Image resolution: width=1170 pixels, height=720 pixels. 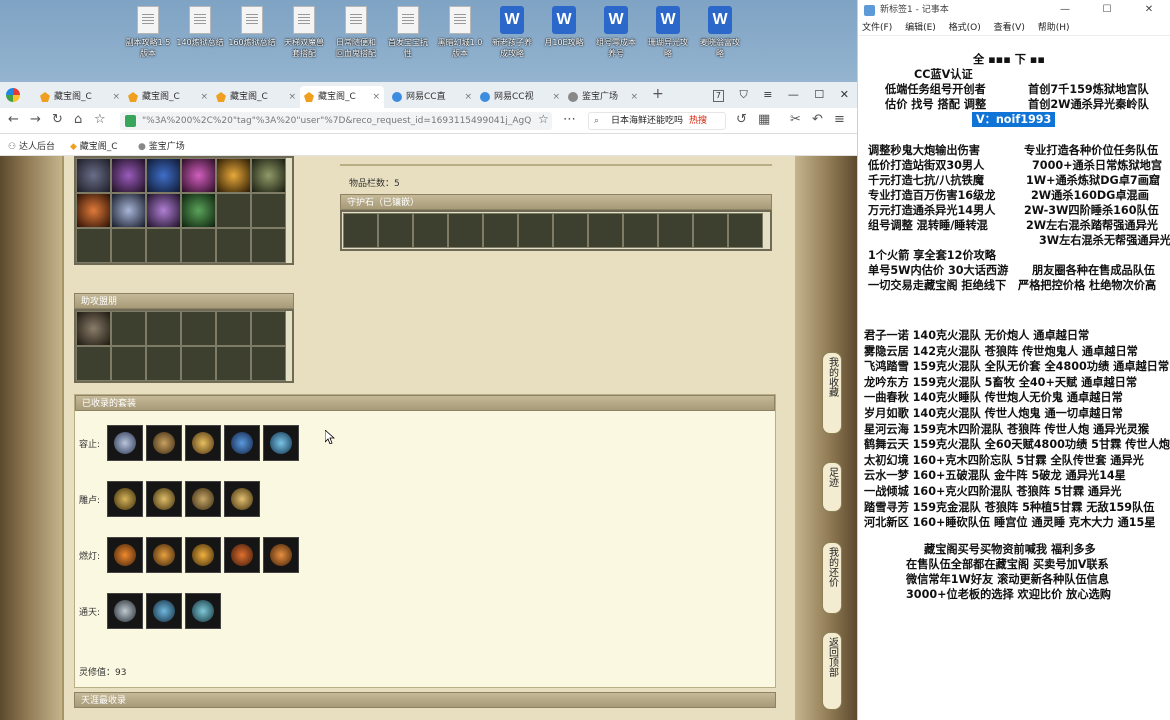 I want to click on bookmark-item: ◆ 藏宝阁_C, so click(x=94, y=145).